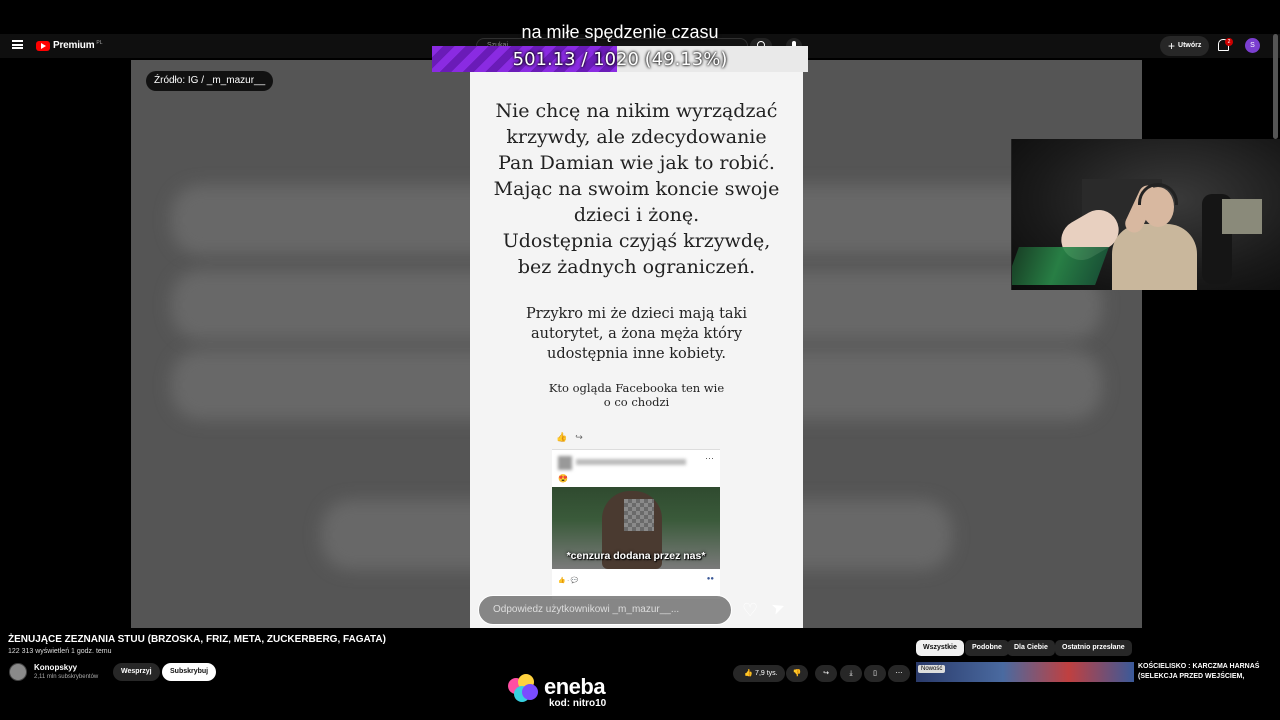 This screenshot has width=1280, height=720. I want to click on story-subtext-line: autorytet, a żona męża który, so click(636, 334).